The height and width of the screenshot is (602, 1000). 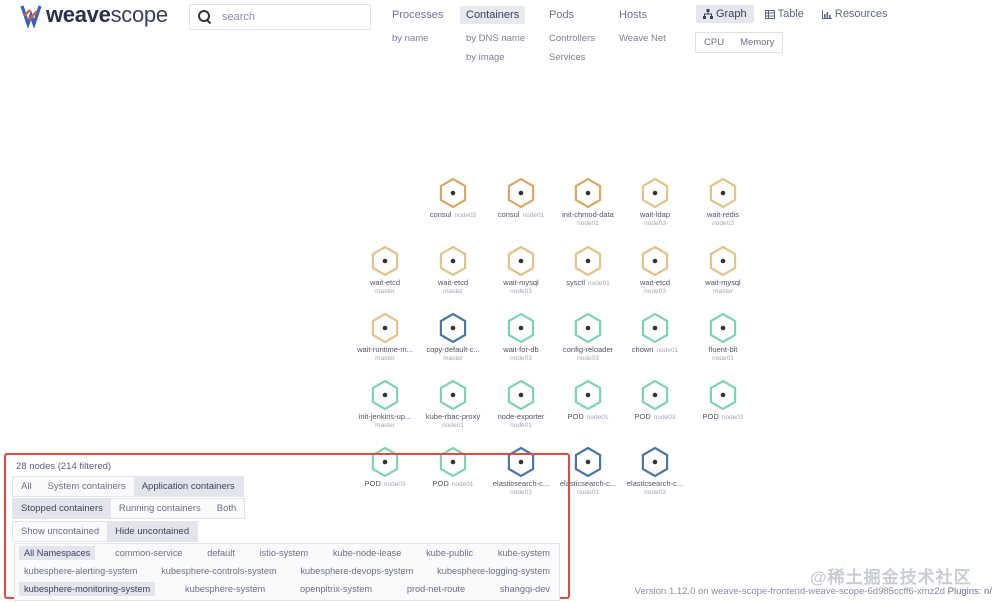 I want to click on weavescope-logo: weavescope, so click(x=94, y=15).